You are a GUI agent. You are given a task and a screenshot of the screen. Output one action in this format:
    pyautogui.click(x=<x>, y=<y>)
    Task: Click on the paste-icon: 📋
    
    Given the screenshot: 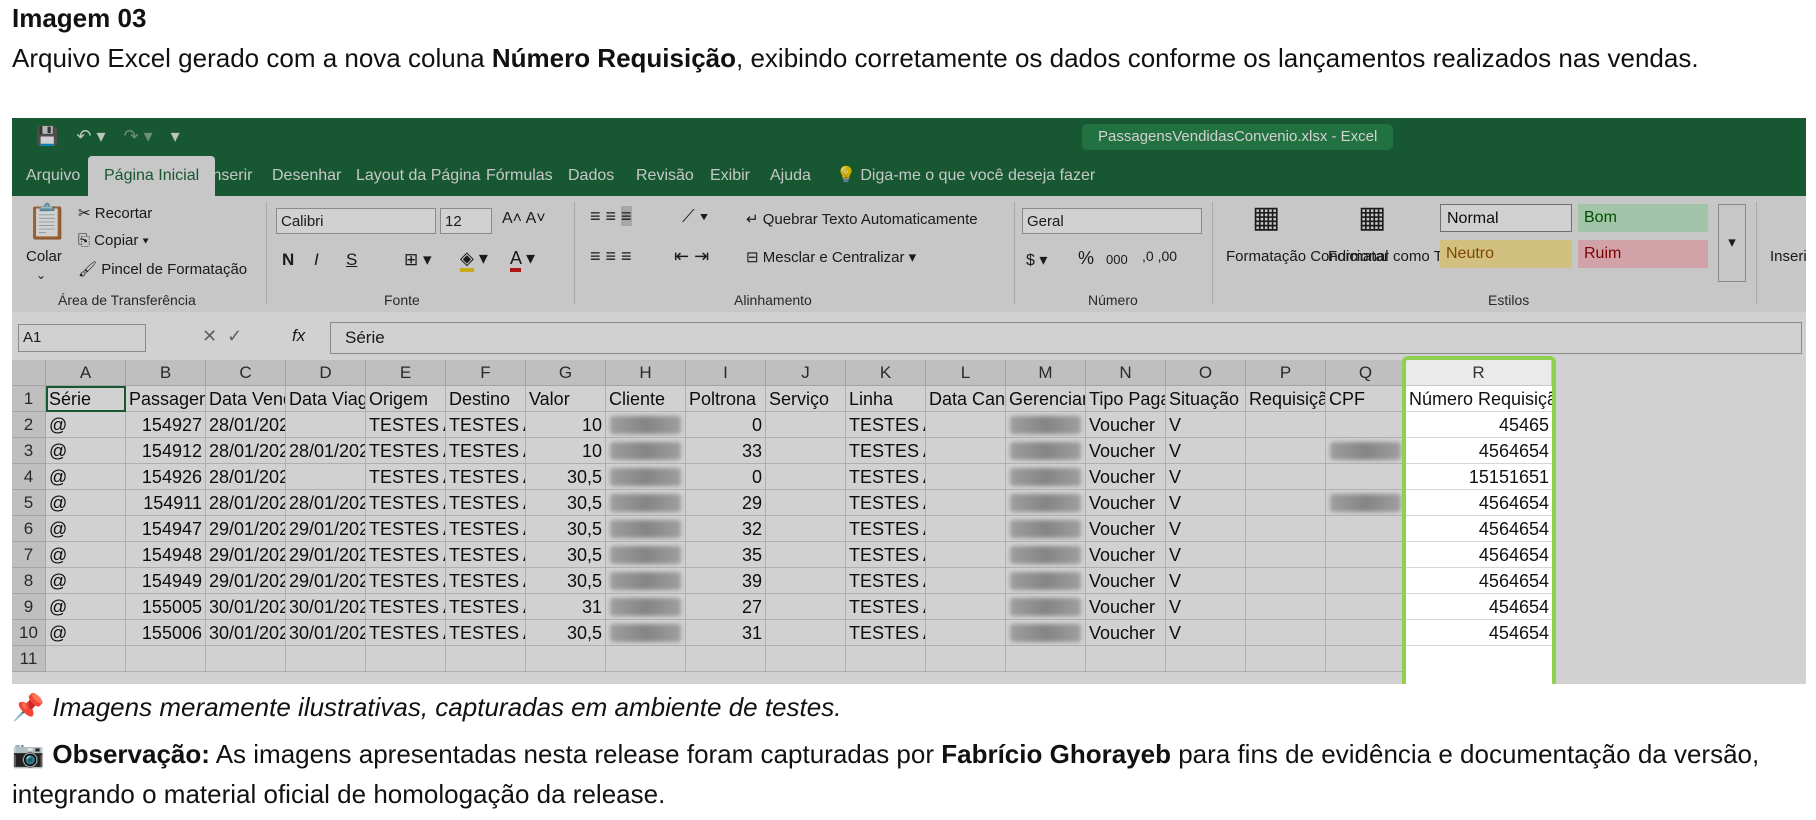 What is the action you would take?
    pyautogui.click(x=47, y=222)
    